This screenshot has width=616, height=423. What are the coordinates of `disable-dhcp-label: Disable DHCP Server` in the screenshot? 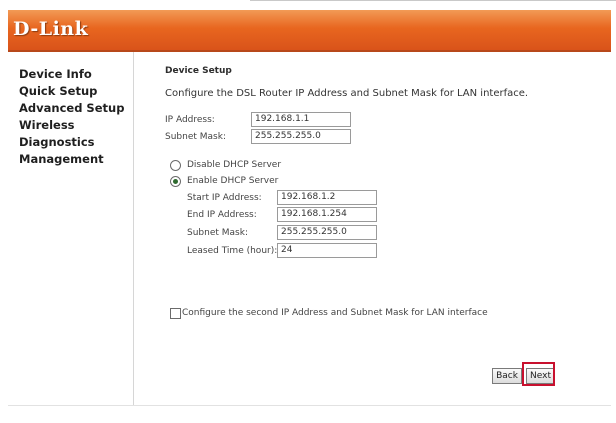 It's located at (234, 165).